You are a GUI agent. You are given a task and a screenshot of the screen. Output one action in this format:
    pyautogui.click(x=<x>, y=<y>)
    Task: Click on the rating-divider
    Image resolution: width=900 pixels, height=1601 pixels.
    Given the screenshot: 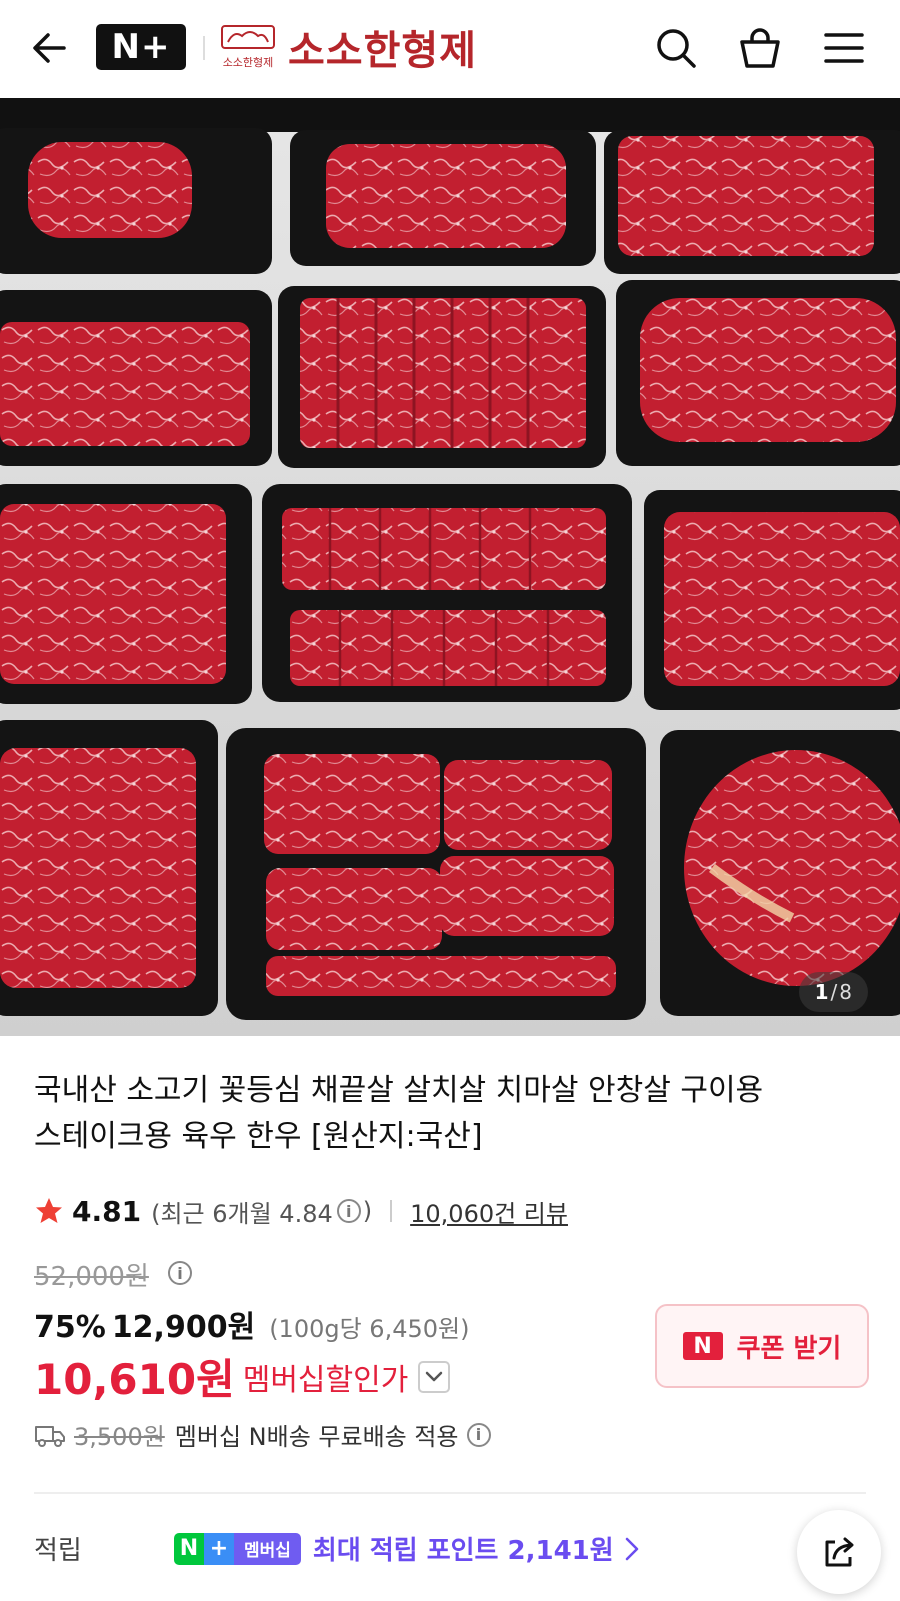 What is the action you would take?
    pyautogui.click(x=391, y=1211)
    